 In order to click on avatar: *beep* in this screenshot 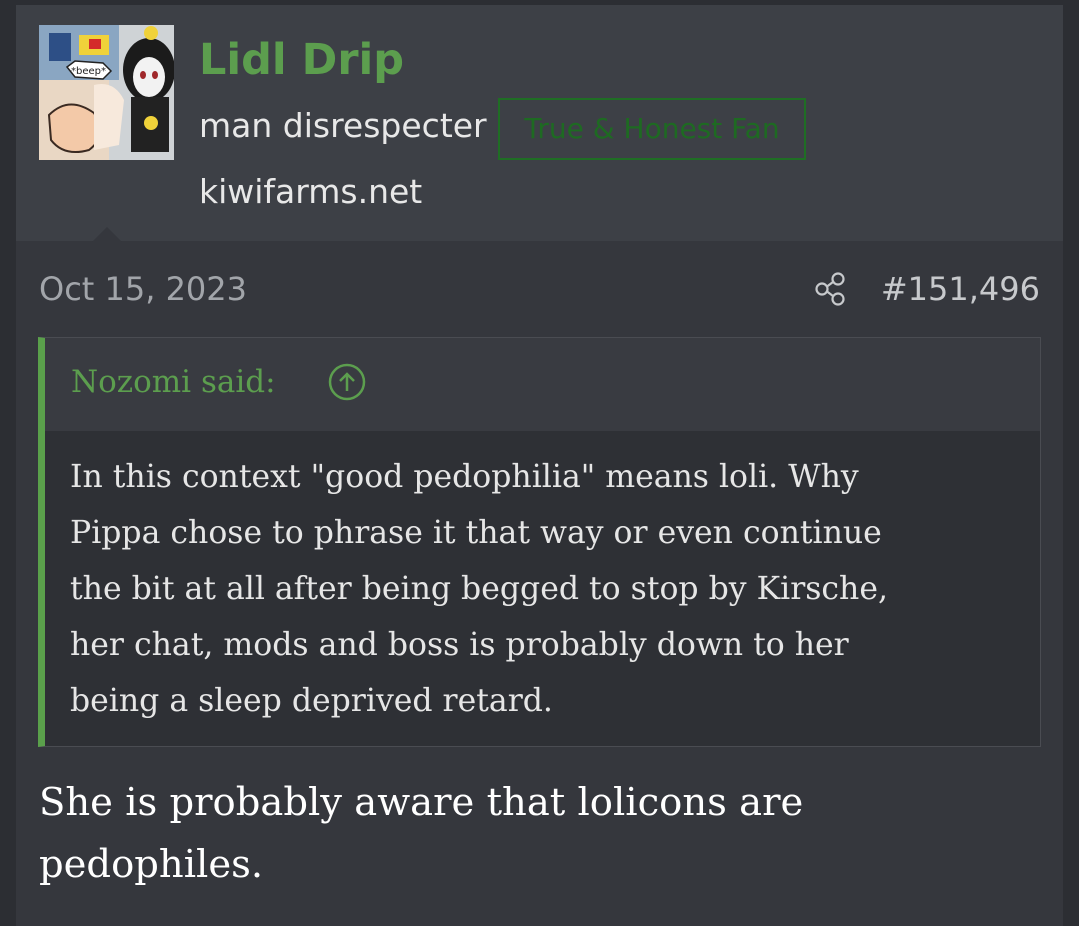, I will do `click(106, 92)`.